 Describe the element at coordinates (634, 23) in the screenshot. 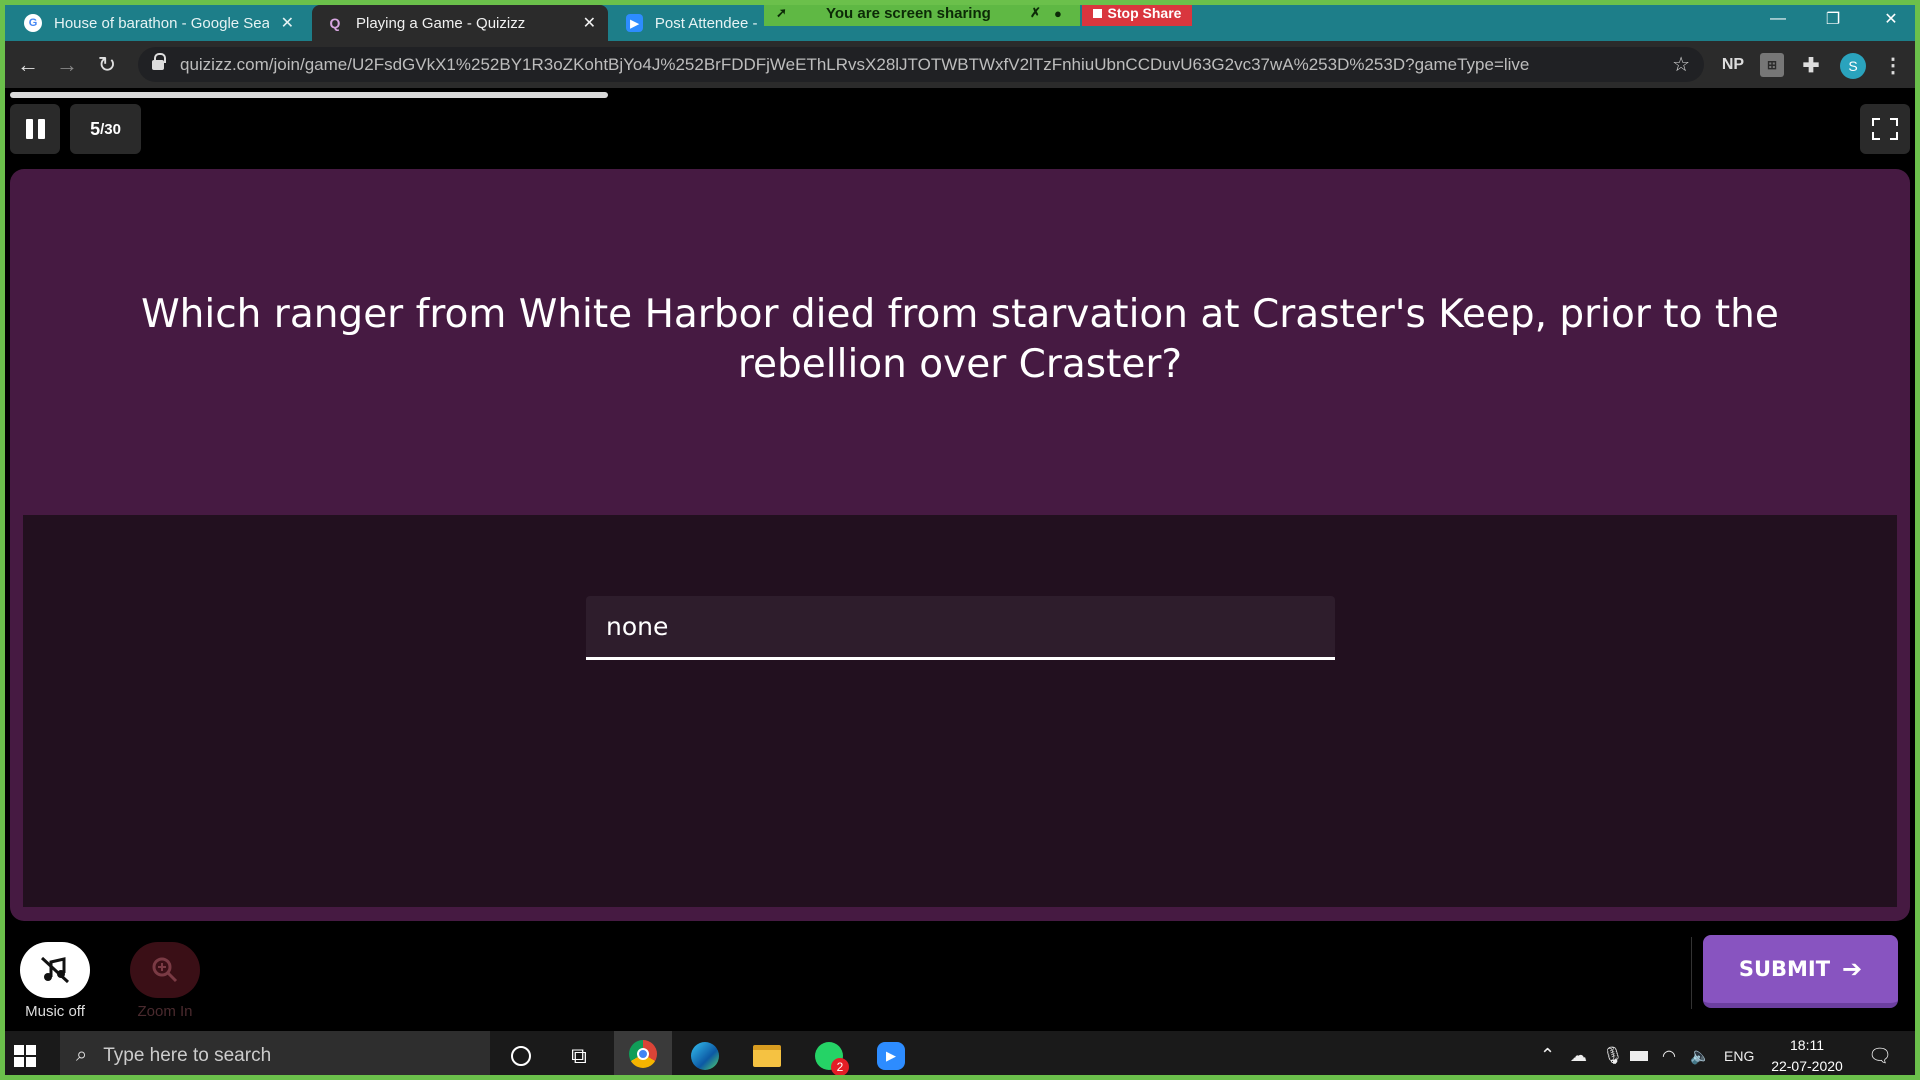

I see `zoom-icon: ▶` at that location.